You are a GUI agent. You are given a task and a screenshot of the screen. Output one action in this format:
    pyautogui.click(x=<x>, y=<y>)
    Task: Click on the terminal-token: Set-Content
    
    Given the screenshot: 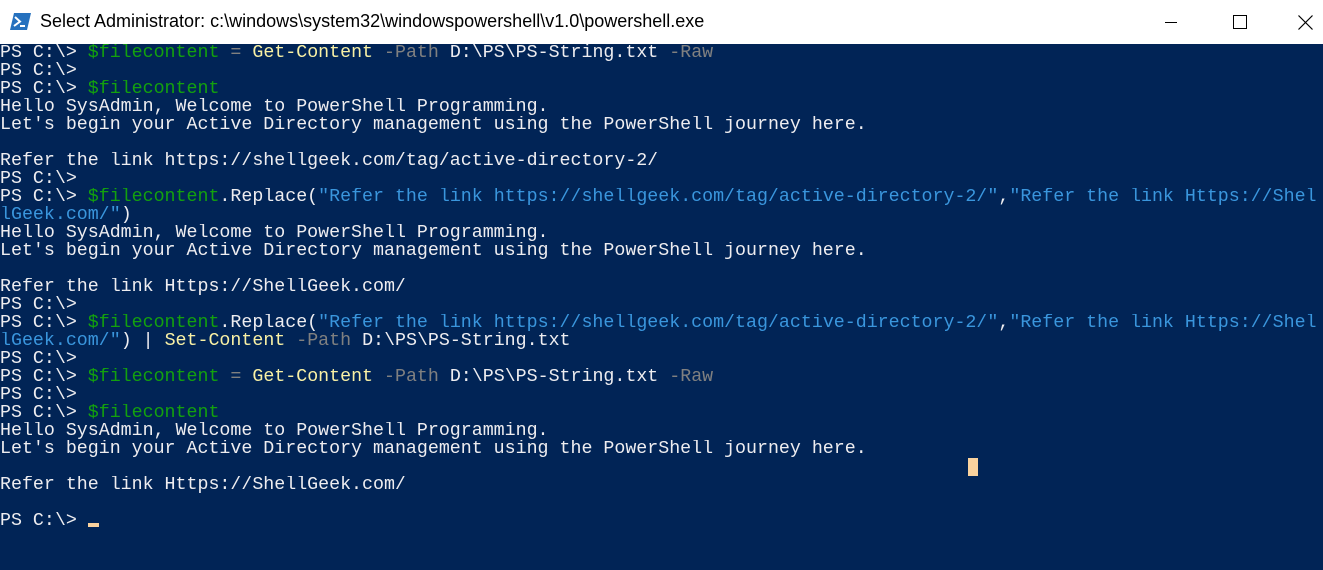 What is the action you would take?
    pyautogui.click(x=225, y=341)
    